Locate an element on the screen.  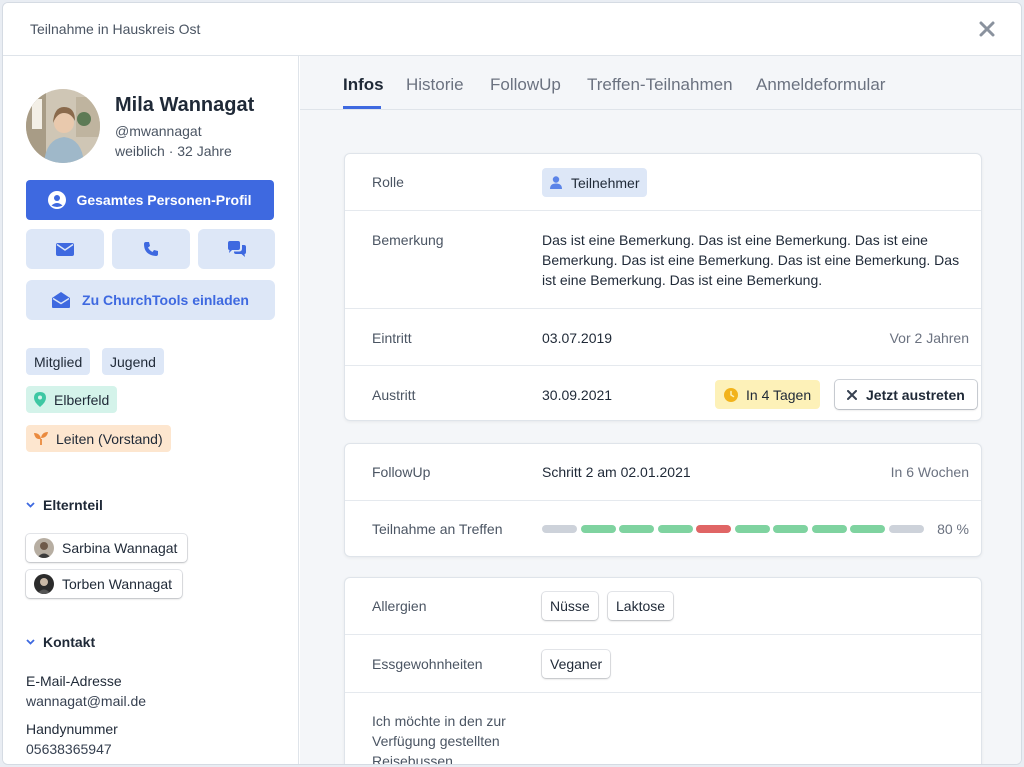
dialog-title: Teilnahme in Hauskreis Ost is located at coordinates (115, 29).